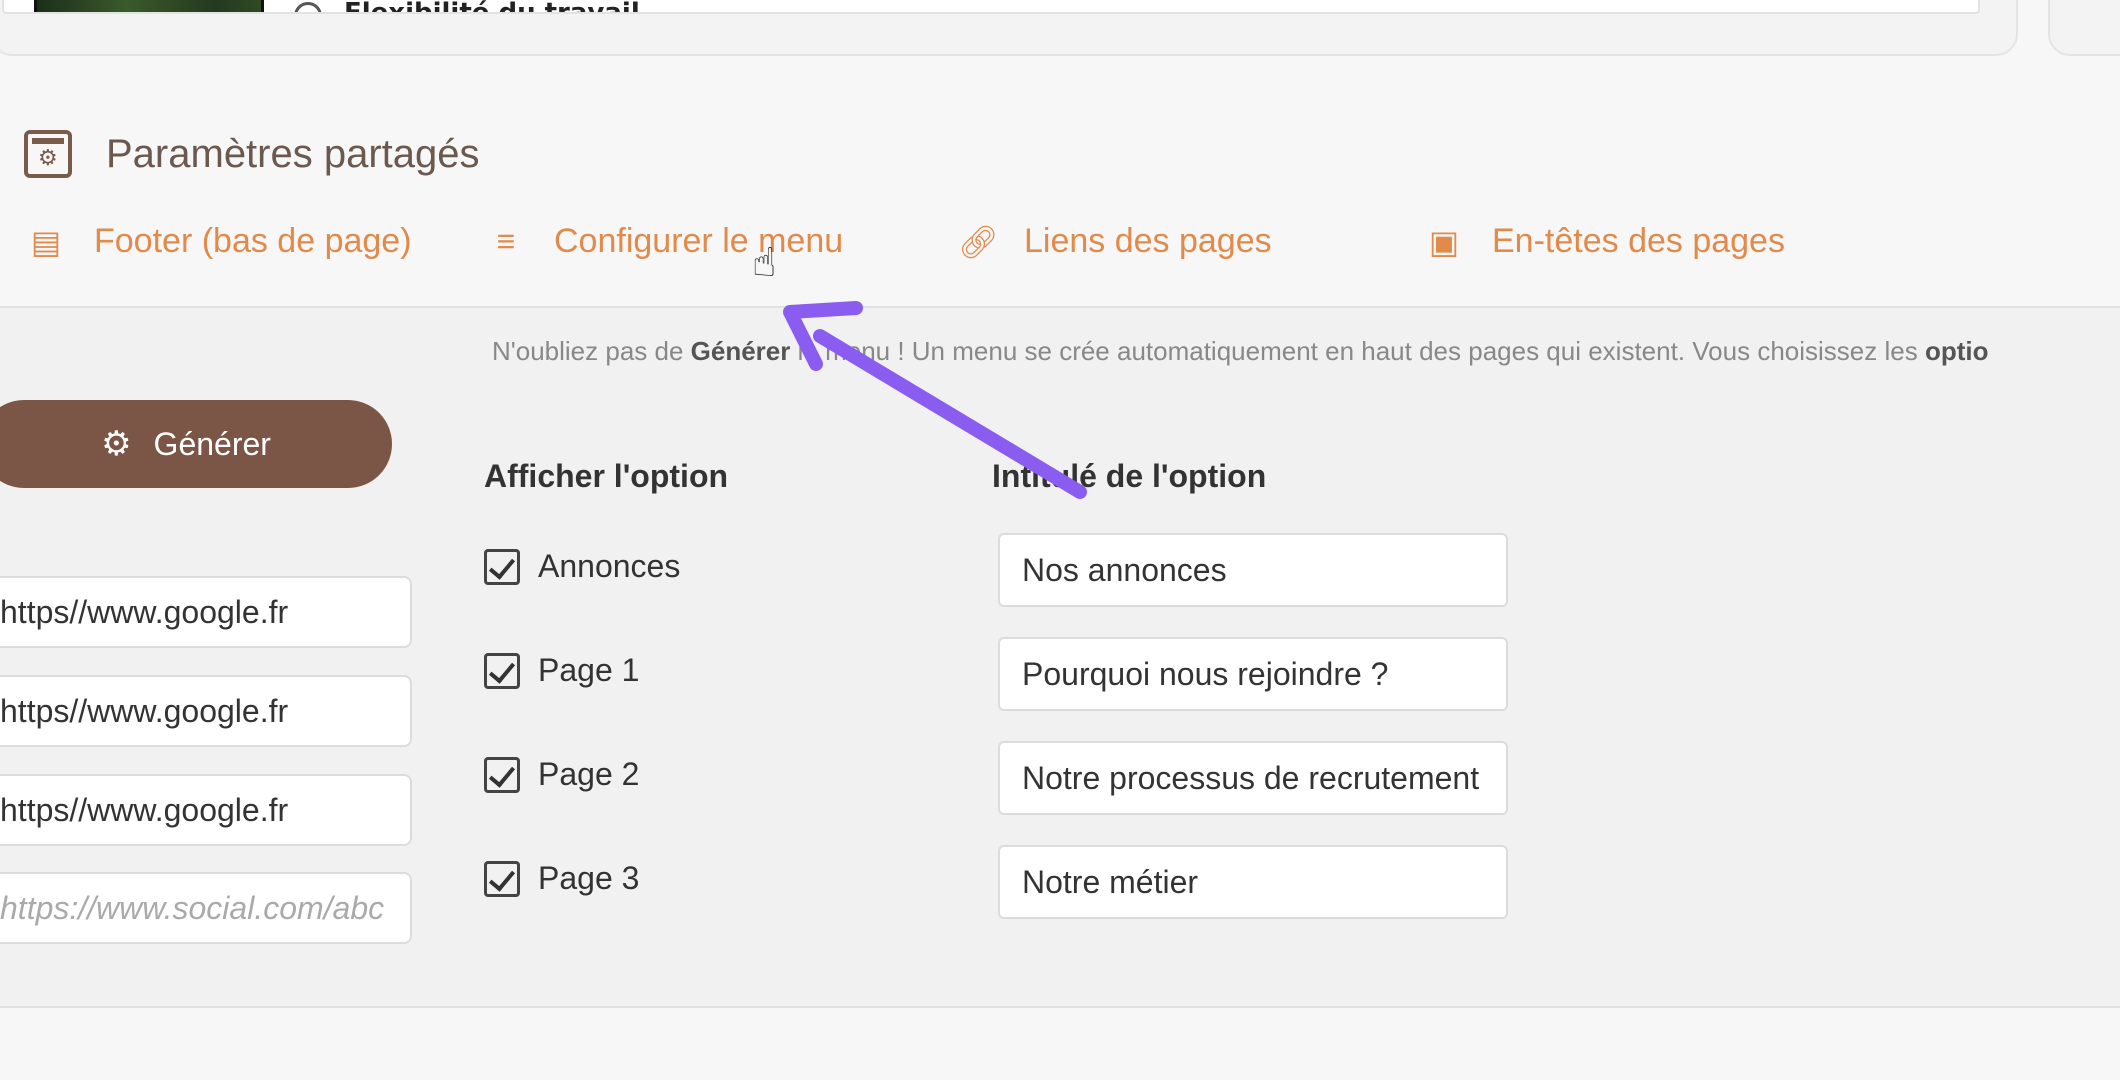 The width and height of the screenshot is (2120, 1080). I want to click on tab-page-links: 🔗︎ Liens des pages, so click(1115, 241).